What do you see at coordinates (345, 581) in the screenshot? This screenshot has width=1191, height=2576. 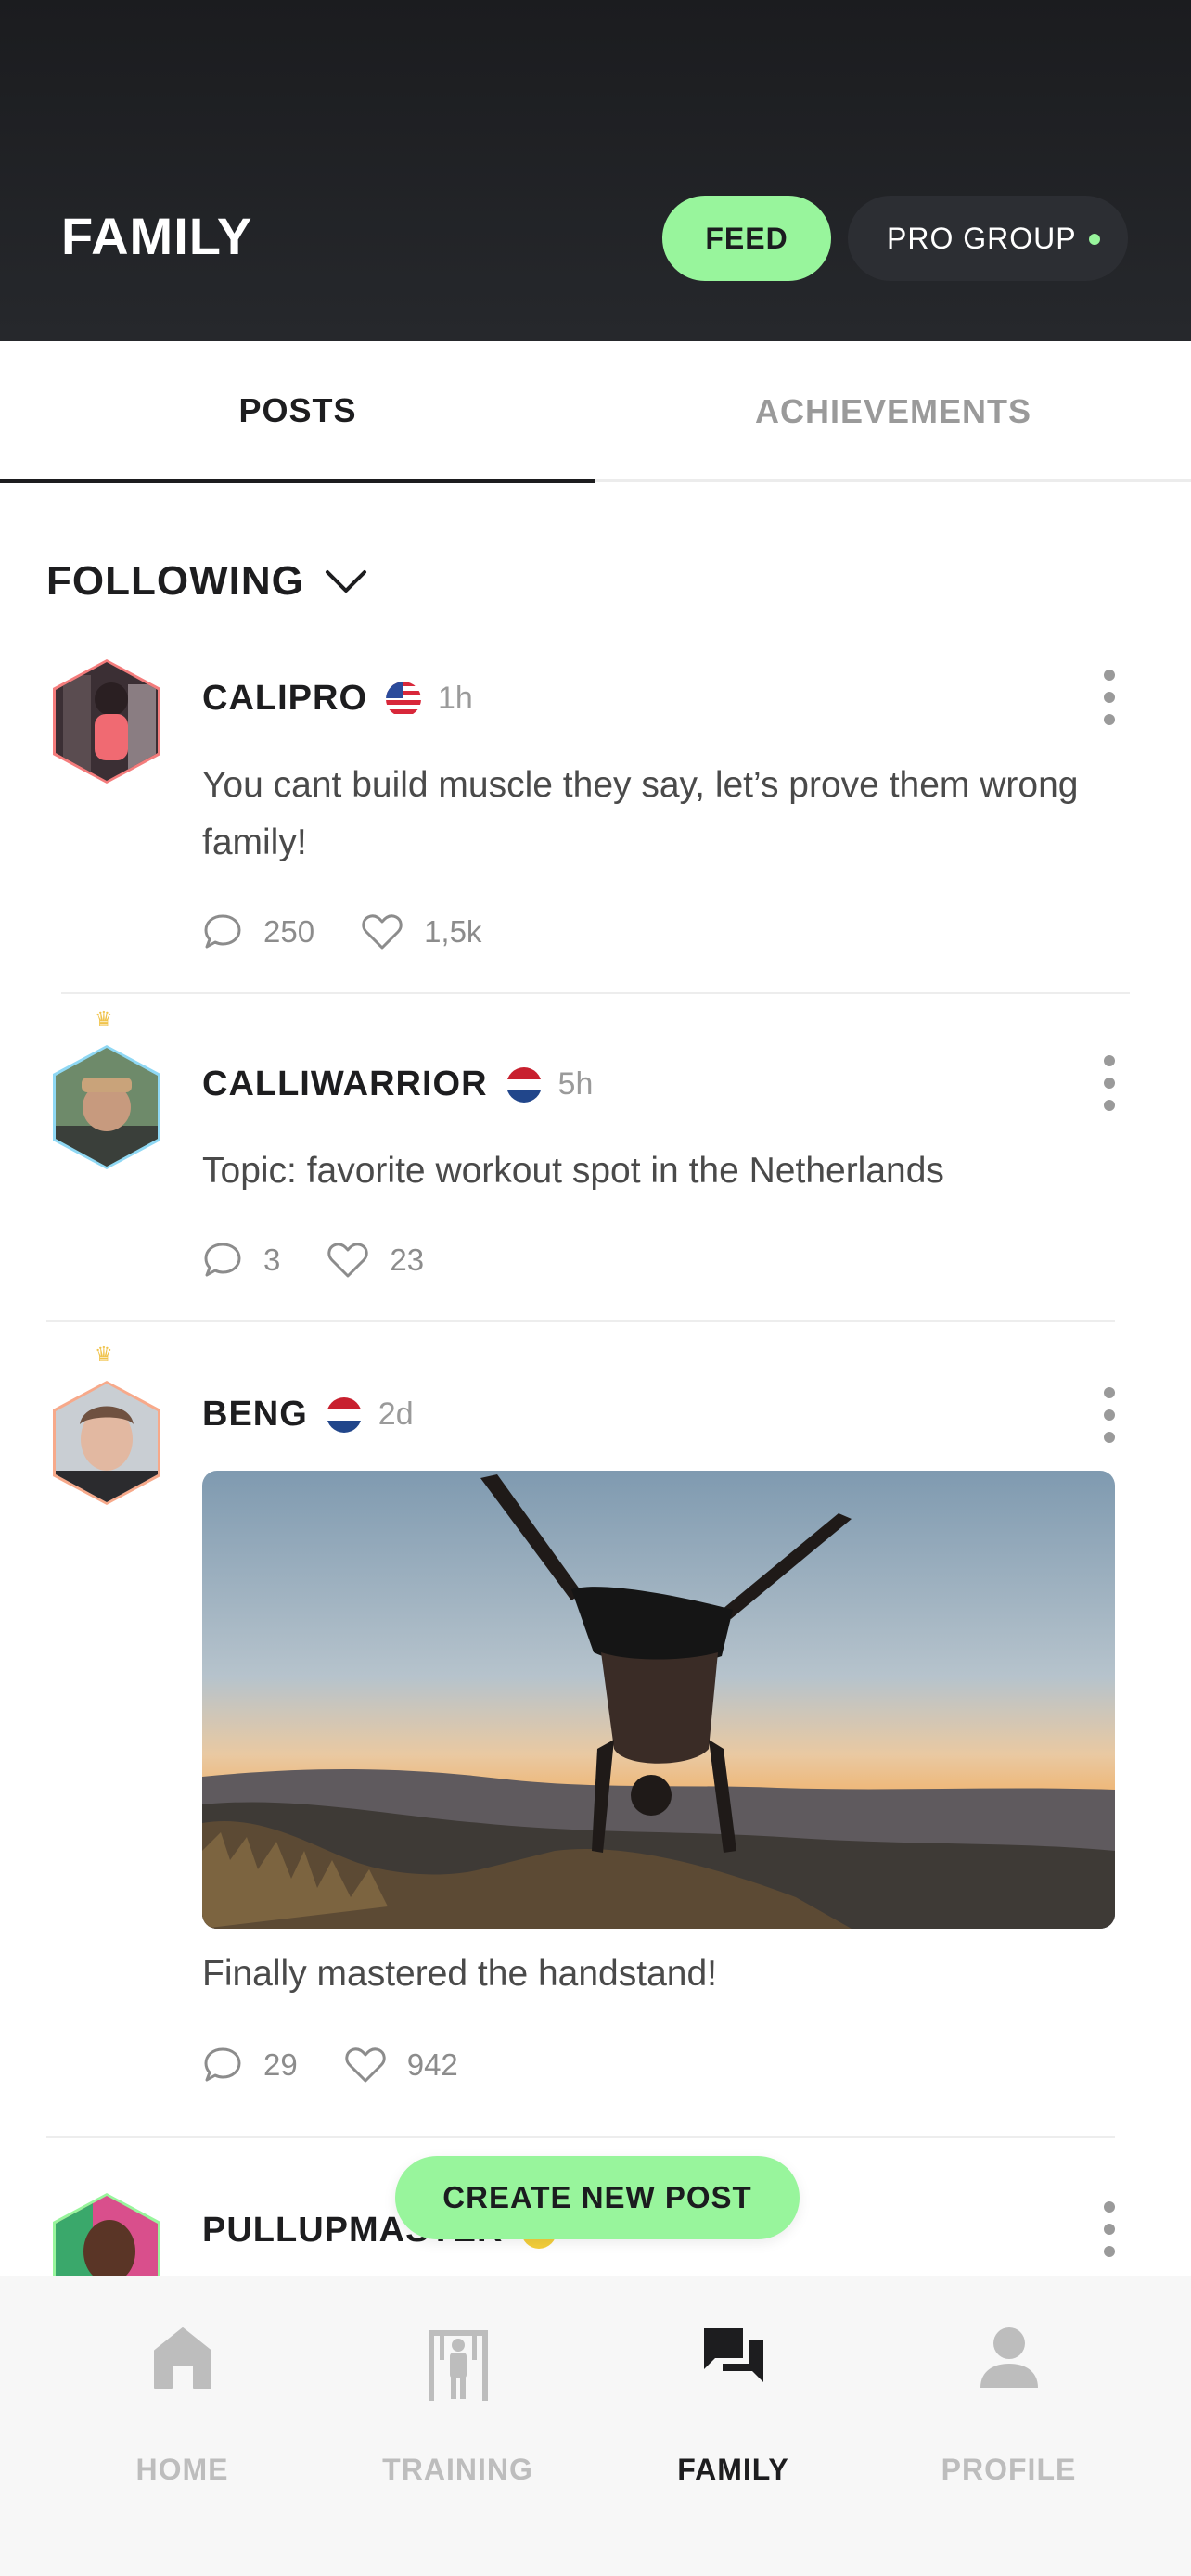 I see `chevron-down-icon` at bounding box center [345, 581].